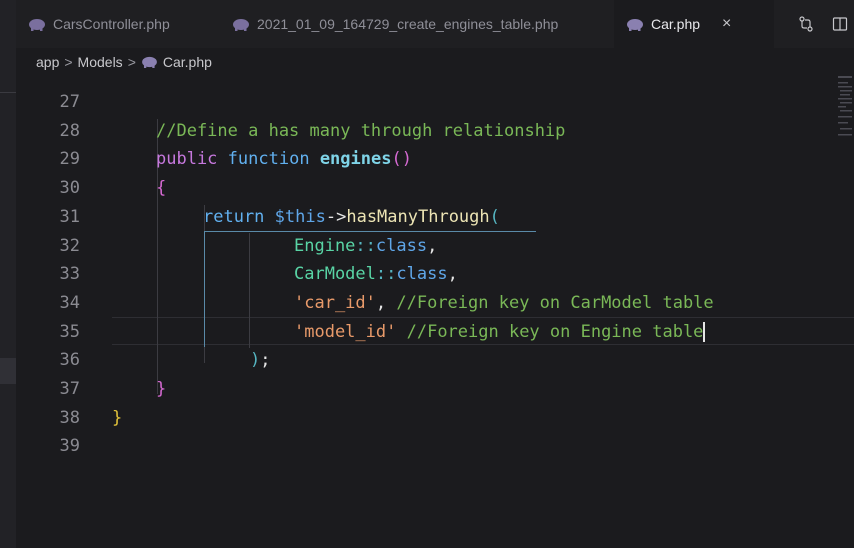 The height and width of the screenshot is (548, 854). I want to click on code-token: {, so click(161, 188).